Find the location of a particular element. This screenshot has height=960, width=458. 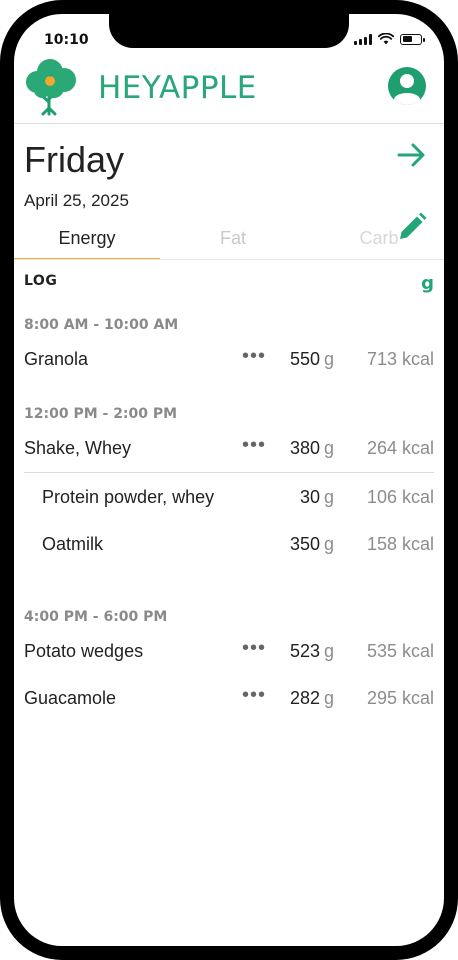

tab-carb-label: Carb is located at coordinates (379, 238).